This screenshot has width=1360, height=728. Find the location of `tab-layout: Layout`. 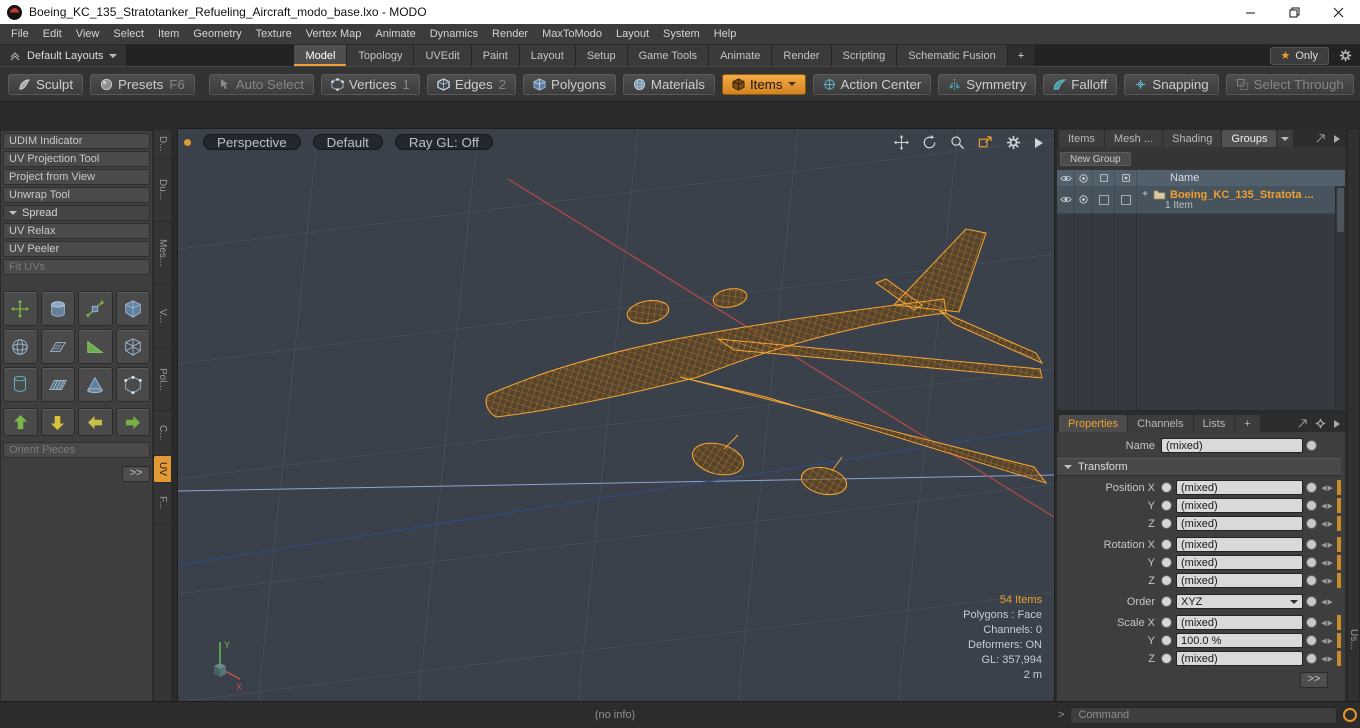

tab-layout: Layout is located at coordinates (547, 55).